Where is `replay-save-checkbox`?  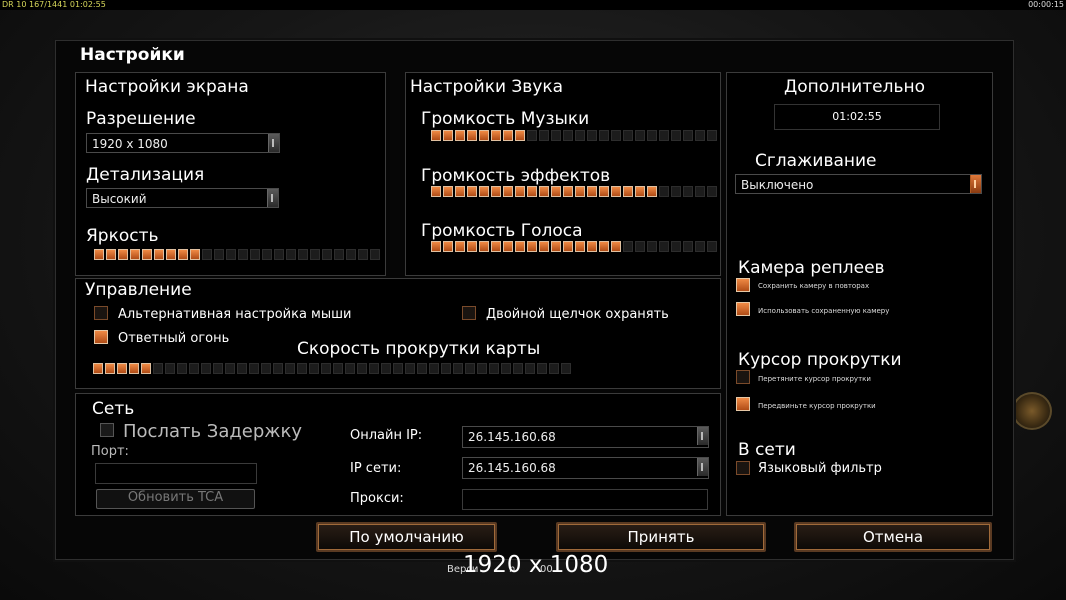
replay-save-checkbox is located at coordinates (743, 285).